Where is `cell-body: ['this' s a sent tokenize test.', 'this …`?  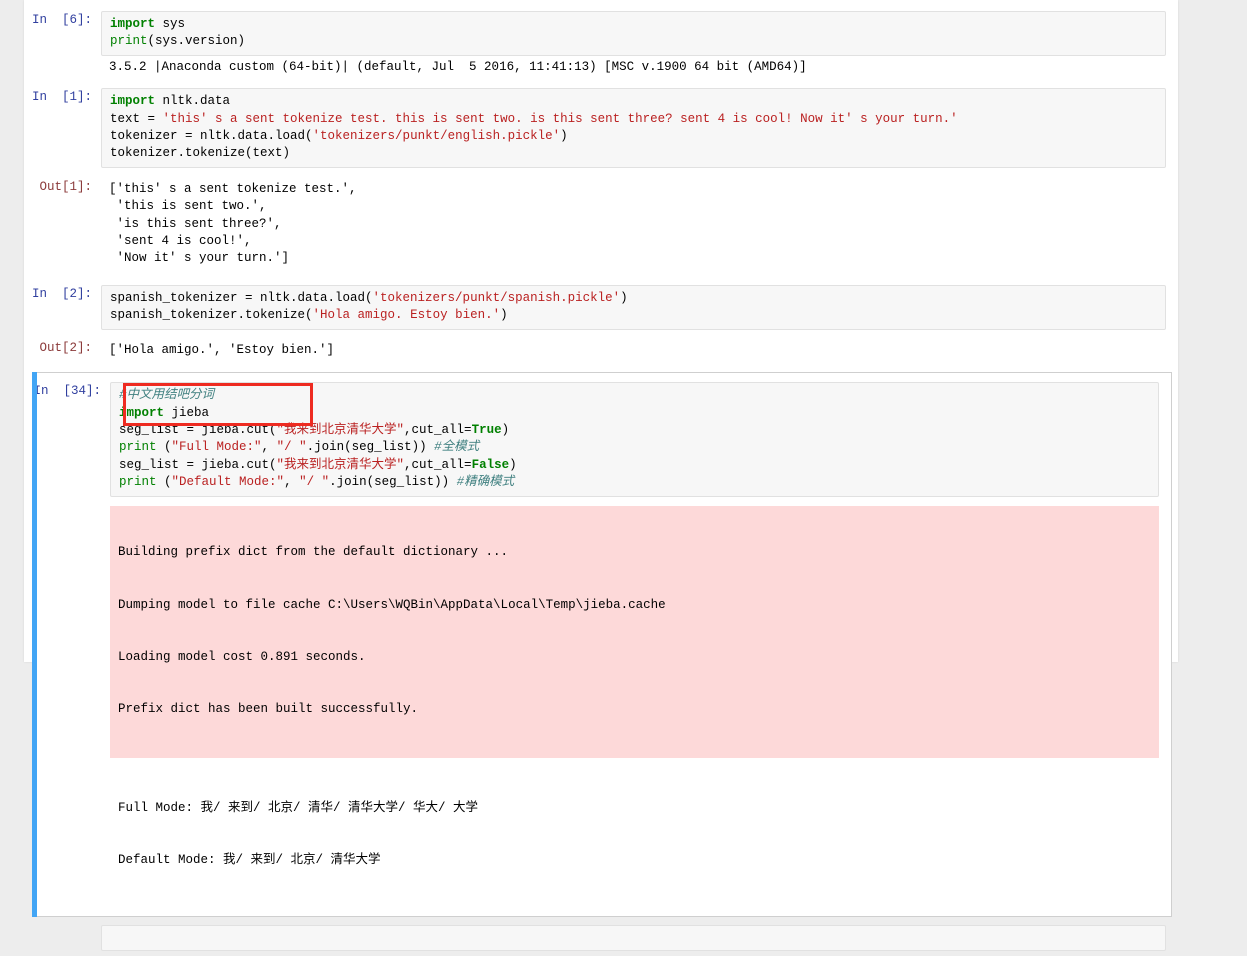 cell-body: ['this' s a sent tokenize test.', 'this … is located at coordinates (633, 224).